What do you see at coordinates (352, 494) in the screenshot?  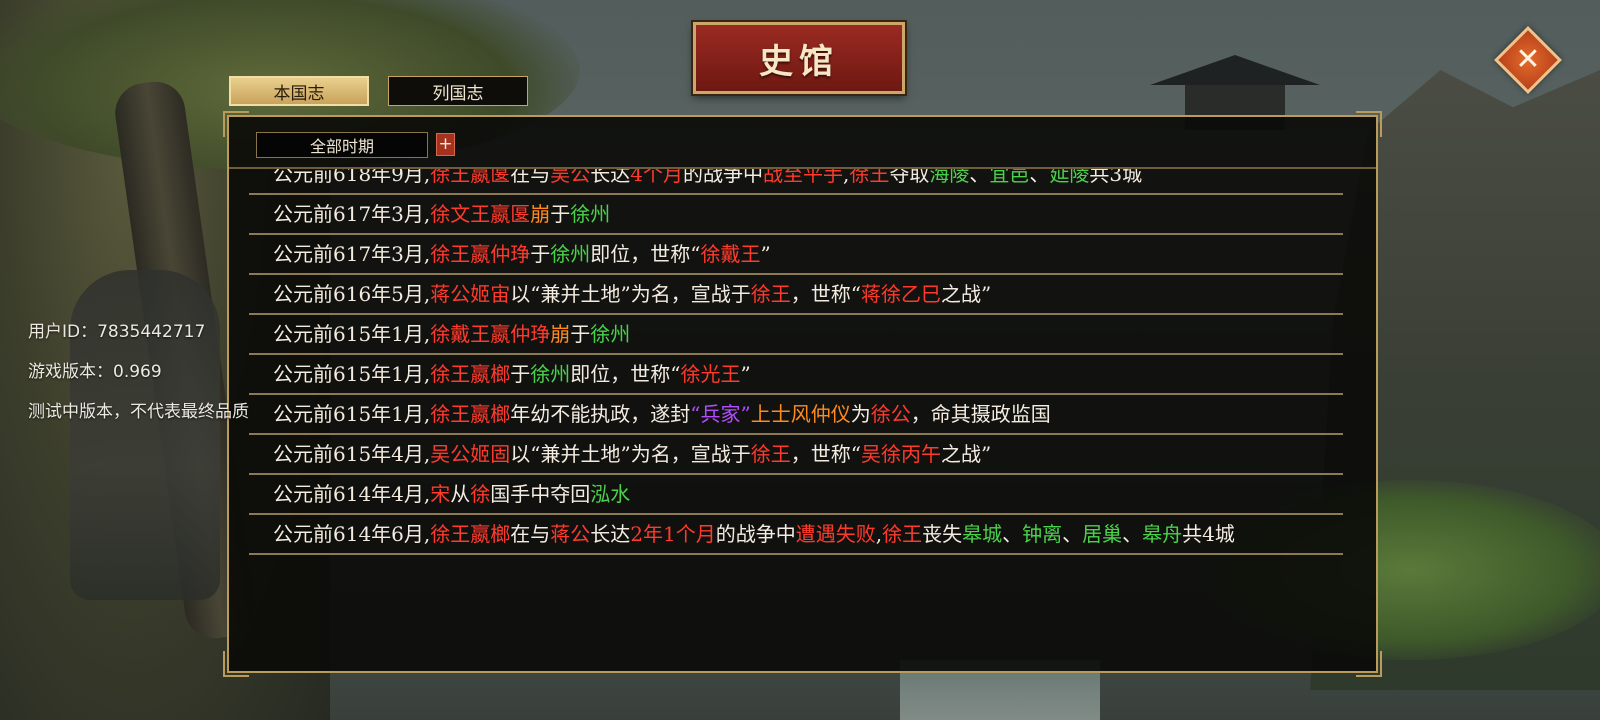 I see `entry-segment: 公元前614年4月,` at bounding box center [352, 494].